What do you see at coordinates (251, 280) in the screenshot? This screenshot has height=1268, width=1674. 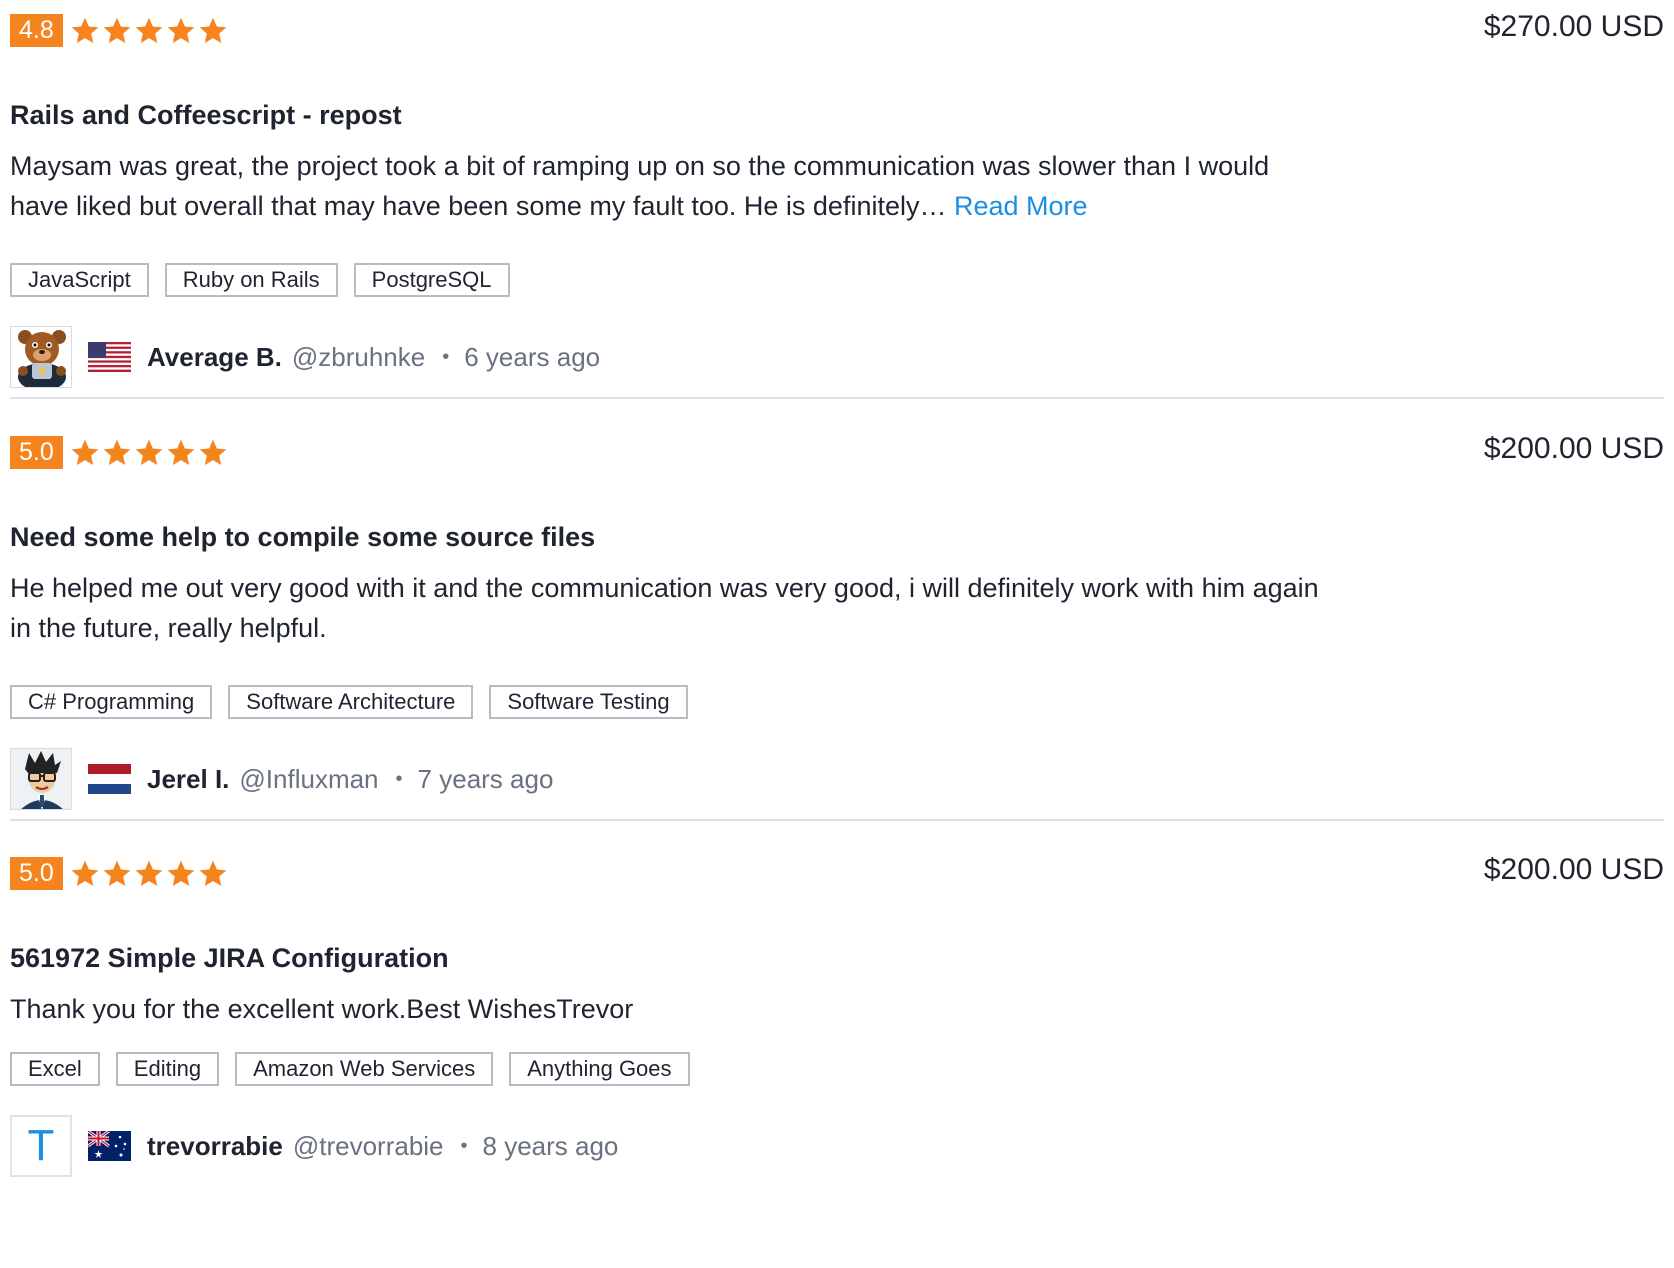 I see `skill-tag: Ruby on Rails` at bounding box center [251, 280].